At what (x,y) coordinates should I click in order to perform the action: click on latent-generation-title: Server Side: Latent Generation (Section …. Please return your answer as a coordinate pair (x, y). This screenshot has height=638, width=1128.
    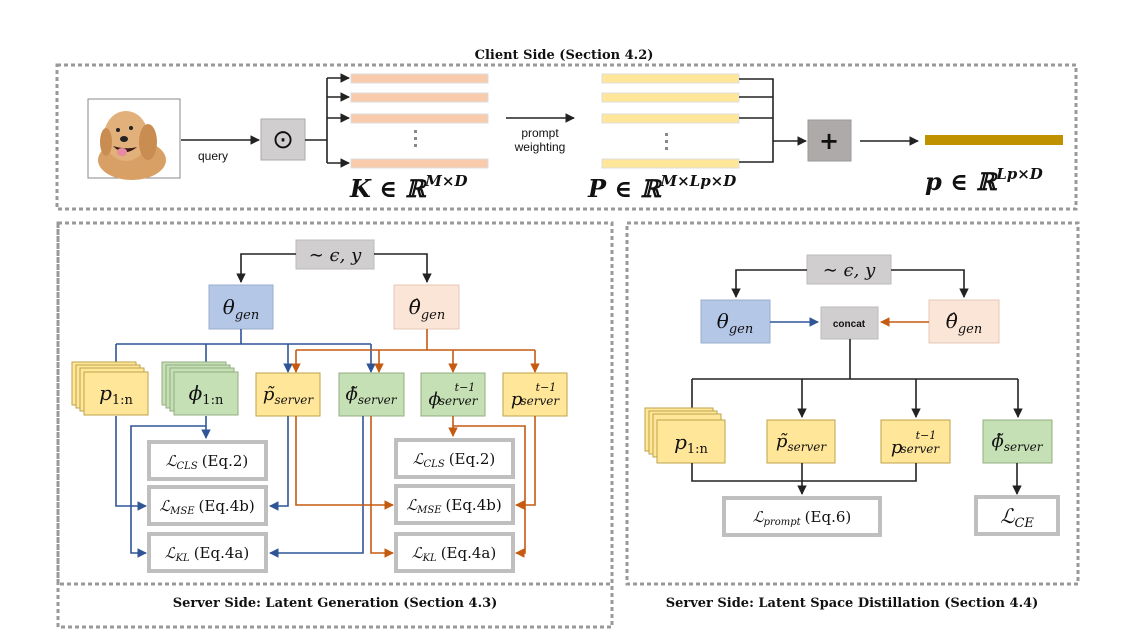
    Looking at the image, I should click on (335, 603).